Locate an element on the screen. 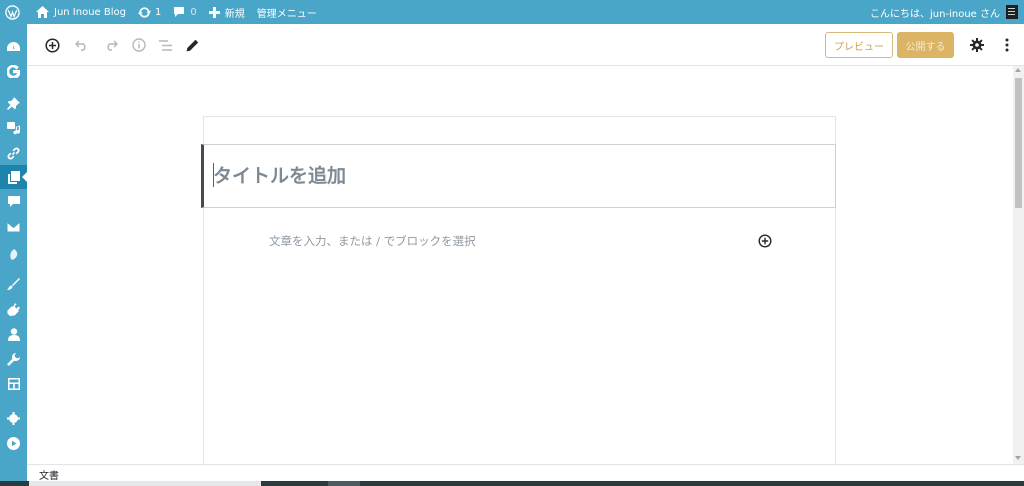 This screenshot has height=486, width=1024. sidebar-item-plugins is located at coordinates (13, 309).